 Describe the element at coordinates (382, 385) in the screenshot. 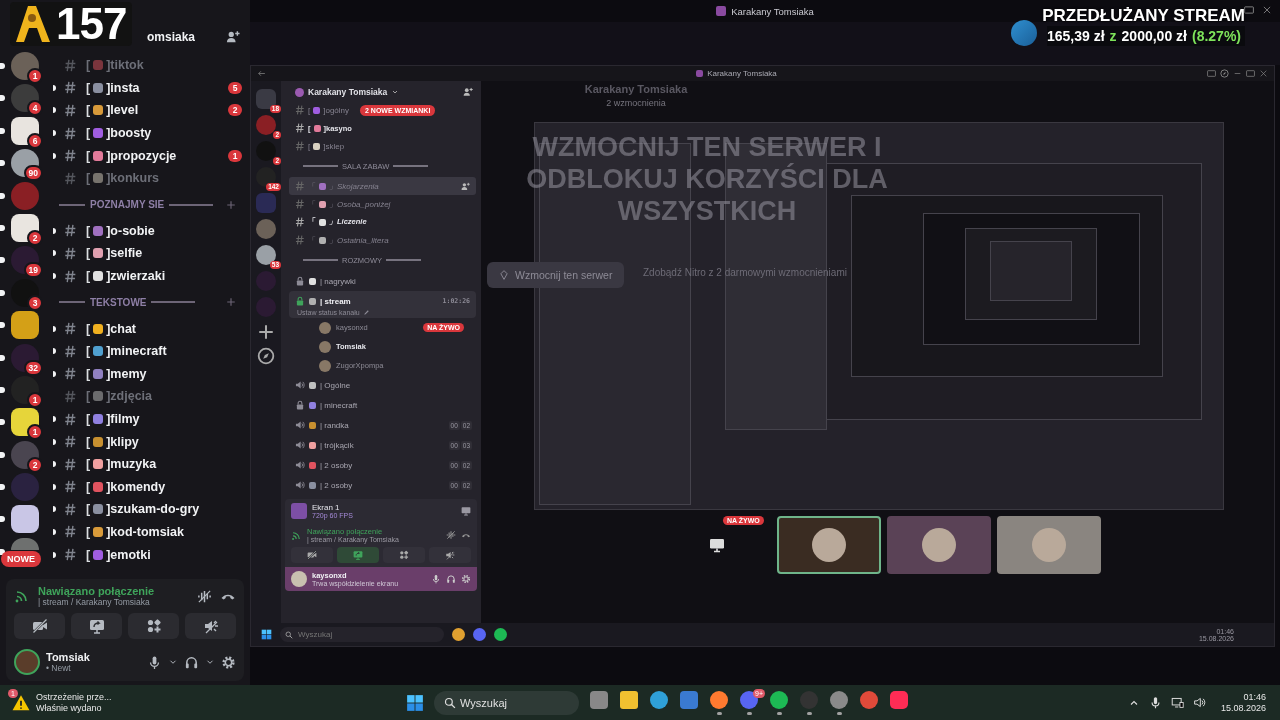

I see `voice-channel: | Ogólne` at that location.